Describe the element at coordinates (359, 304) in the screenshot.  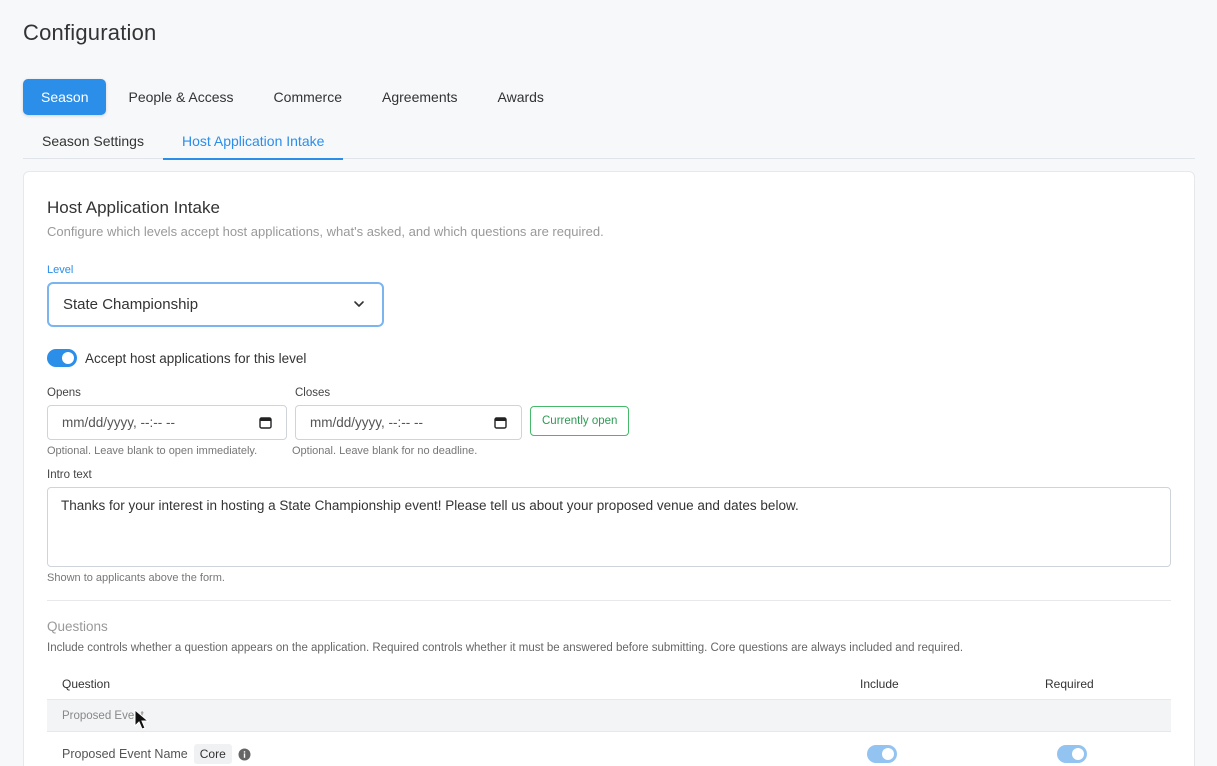
I see `chevron-down-icon` at that location.